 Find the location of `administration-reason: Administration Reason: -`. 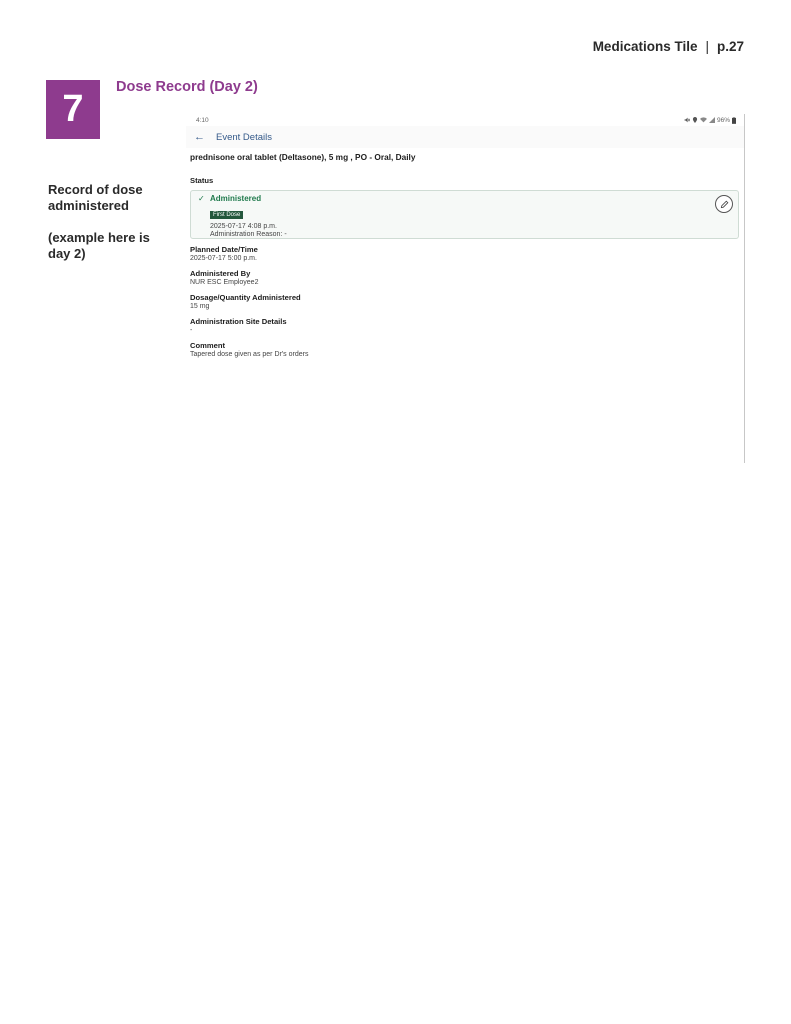

administration-reason: Administration Reason: - is located at coordinates (248, 234).